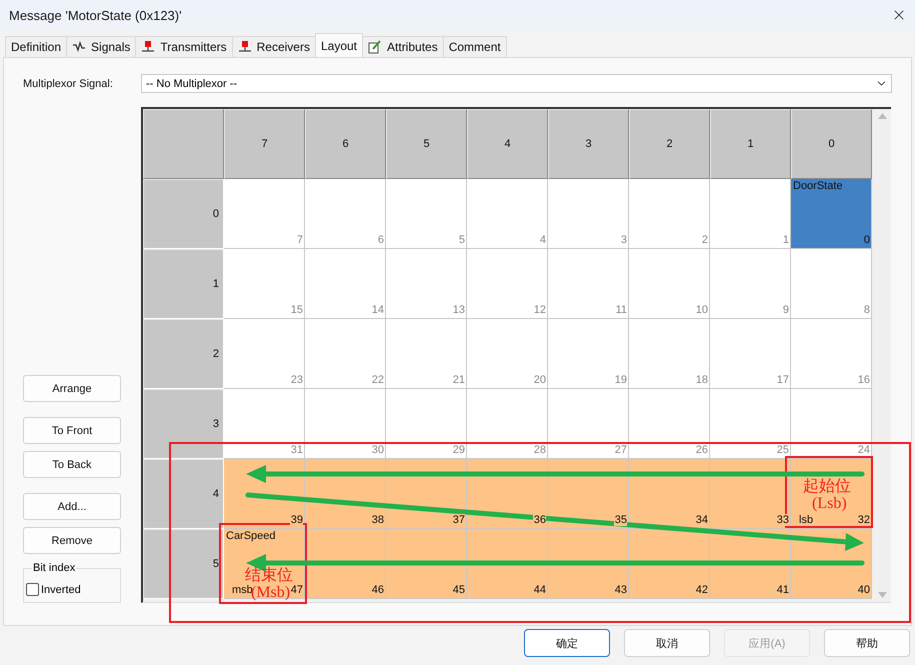  I want to click on side-button: Arrange, so click(72, 388).